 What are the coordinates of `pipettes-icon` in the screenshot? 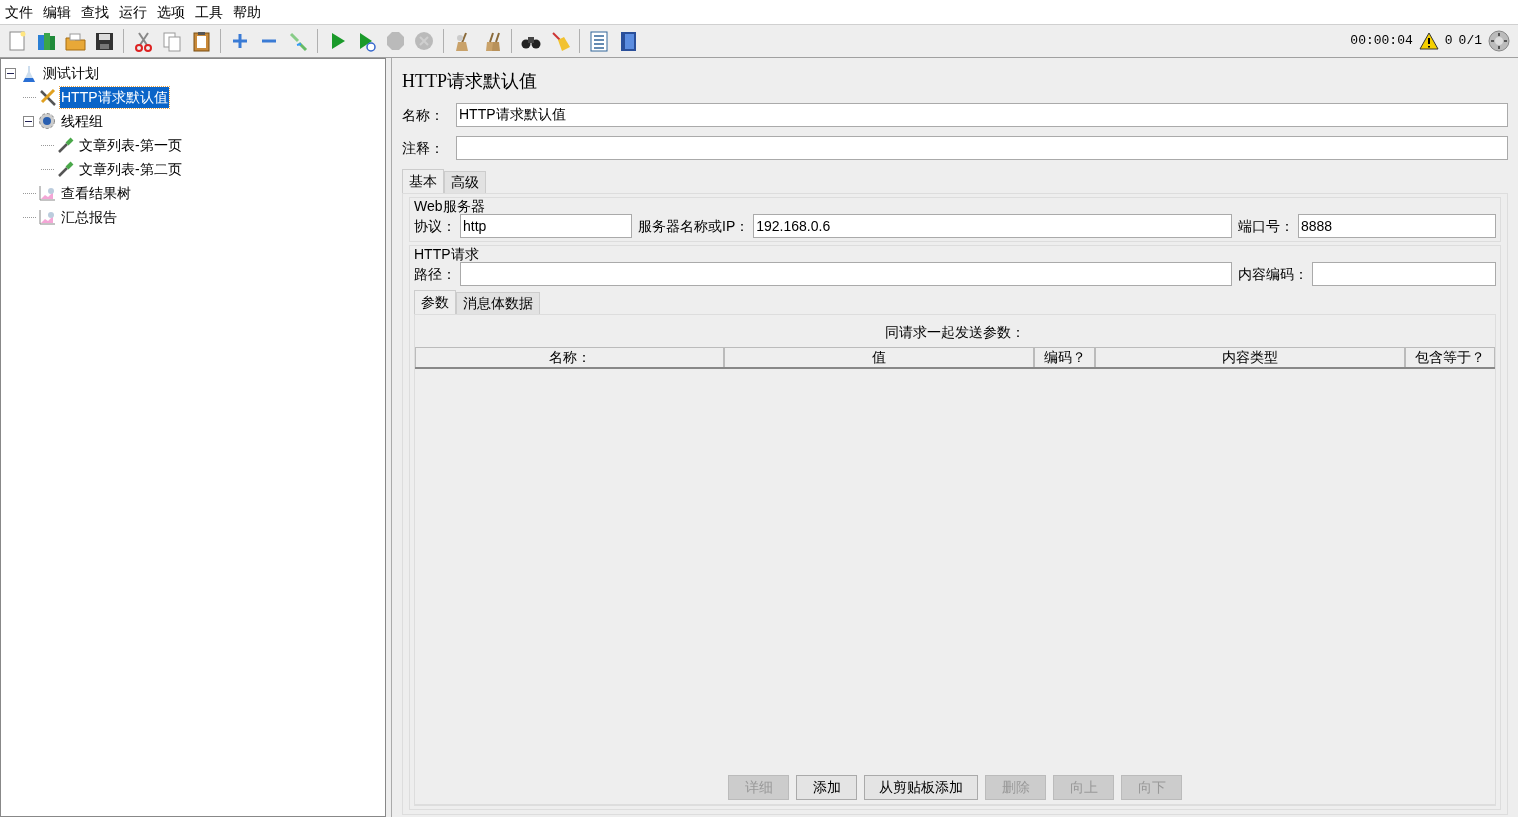 It's located at (298, 41).